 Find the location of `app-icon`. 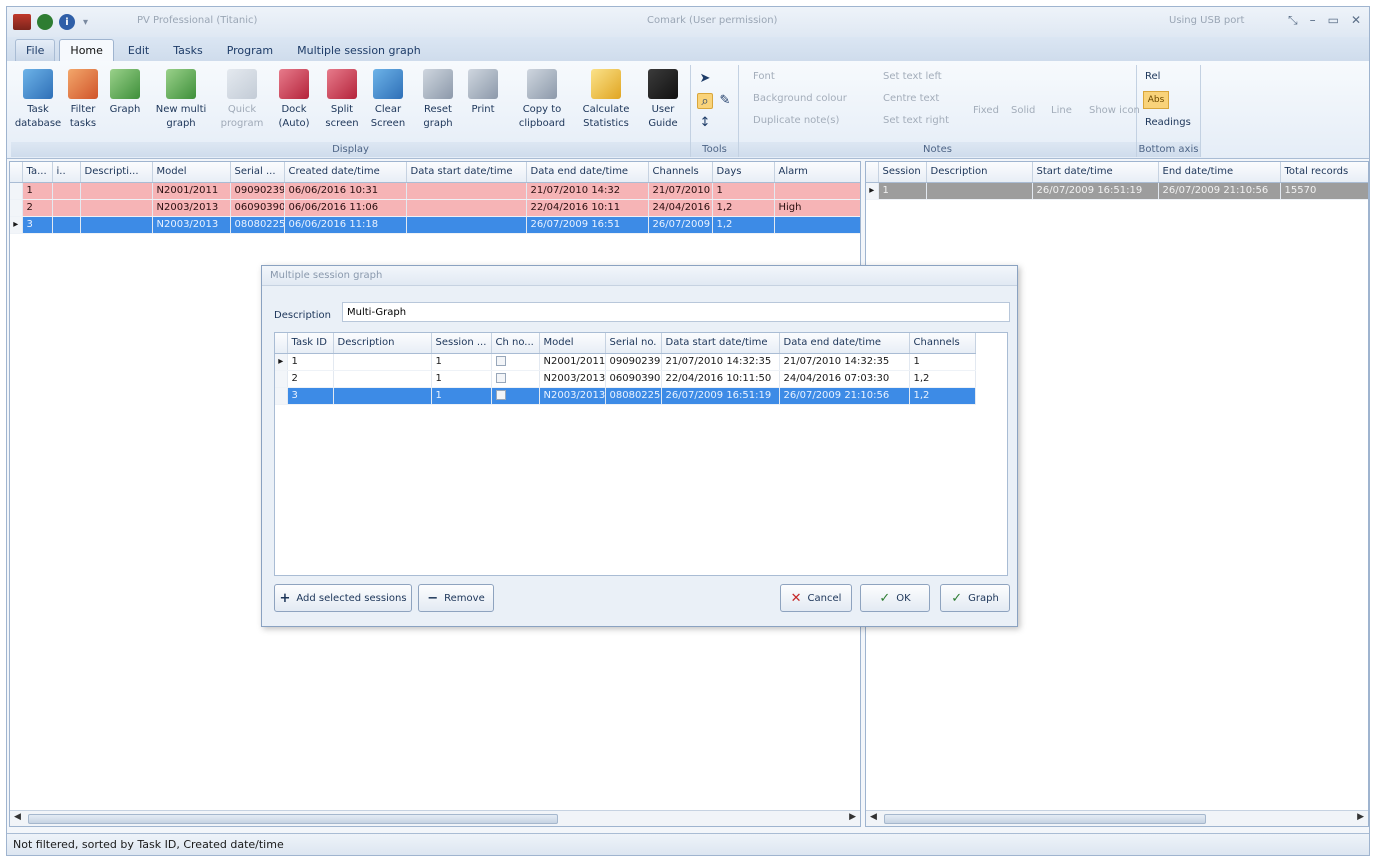

app-icon is located at coordinates (22, 22).